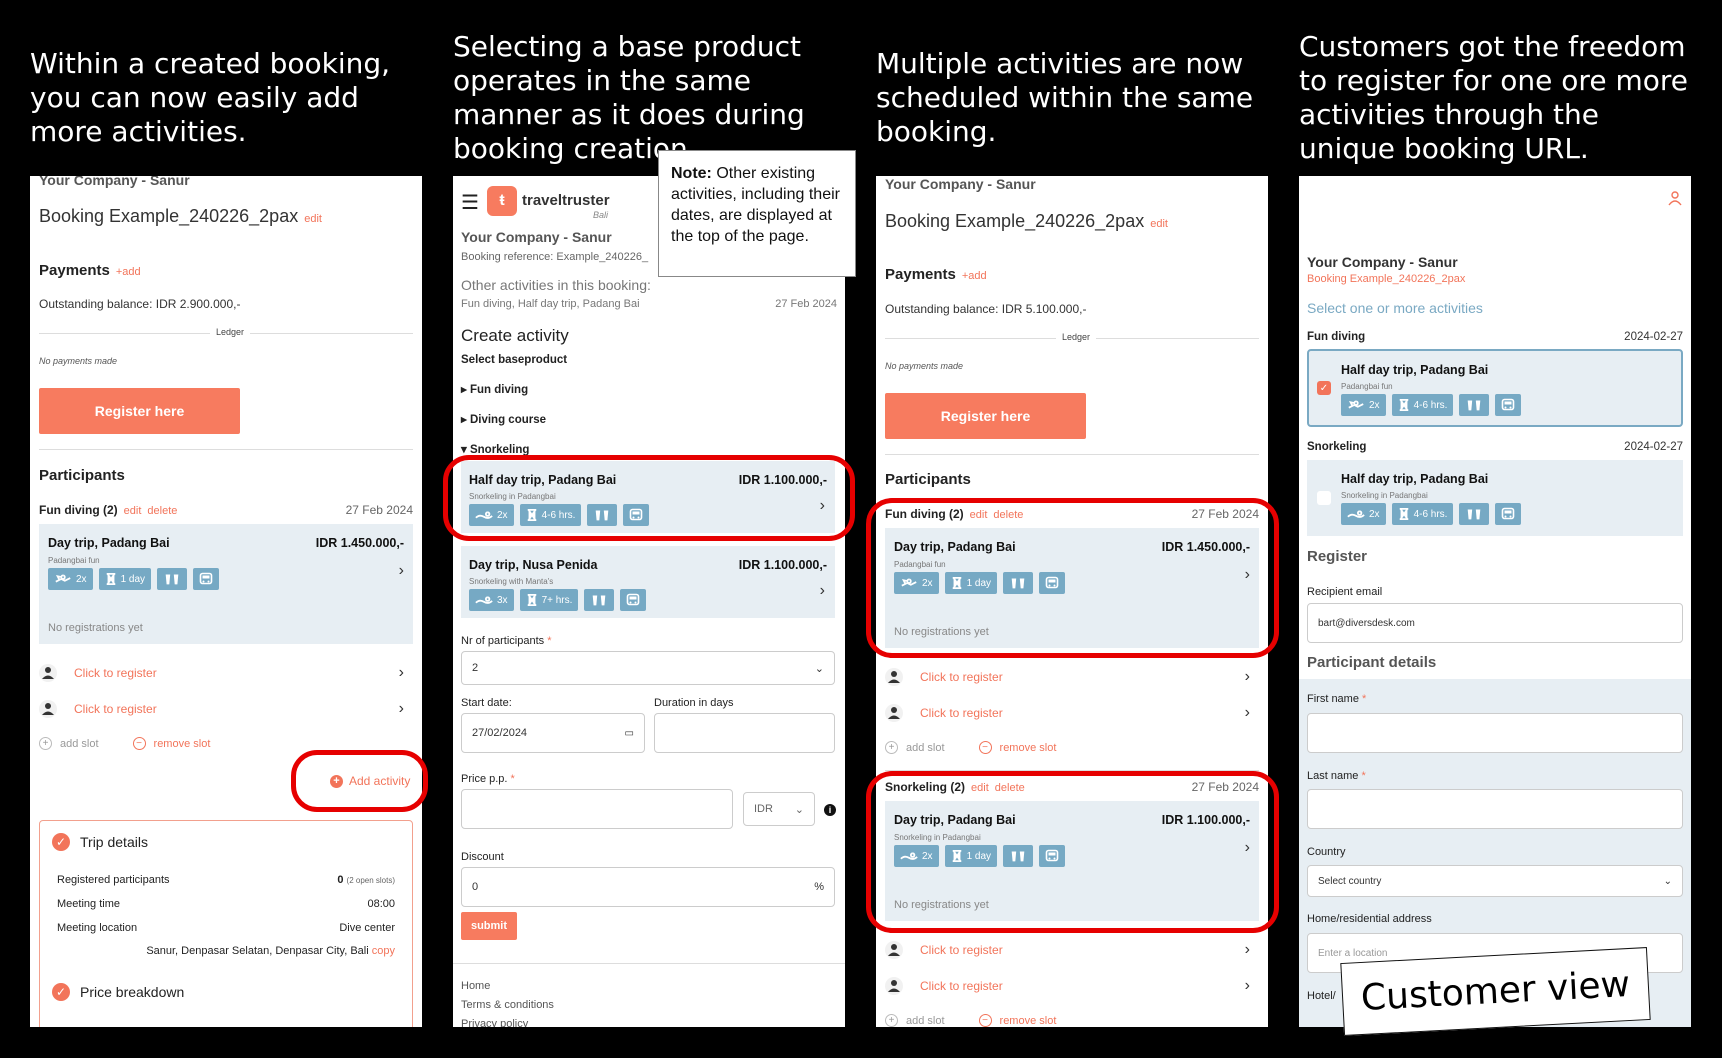 The width and height of the screenshot is (1722, 1058). I want to click on start-date-label: Start date:, so click(486, 703).